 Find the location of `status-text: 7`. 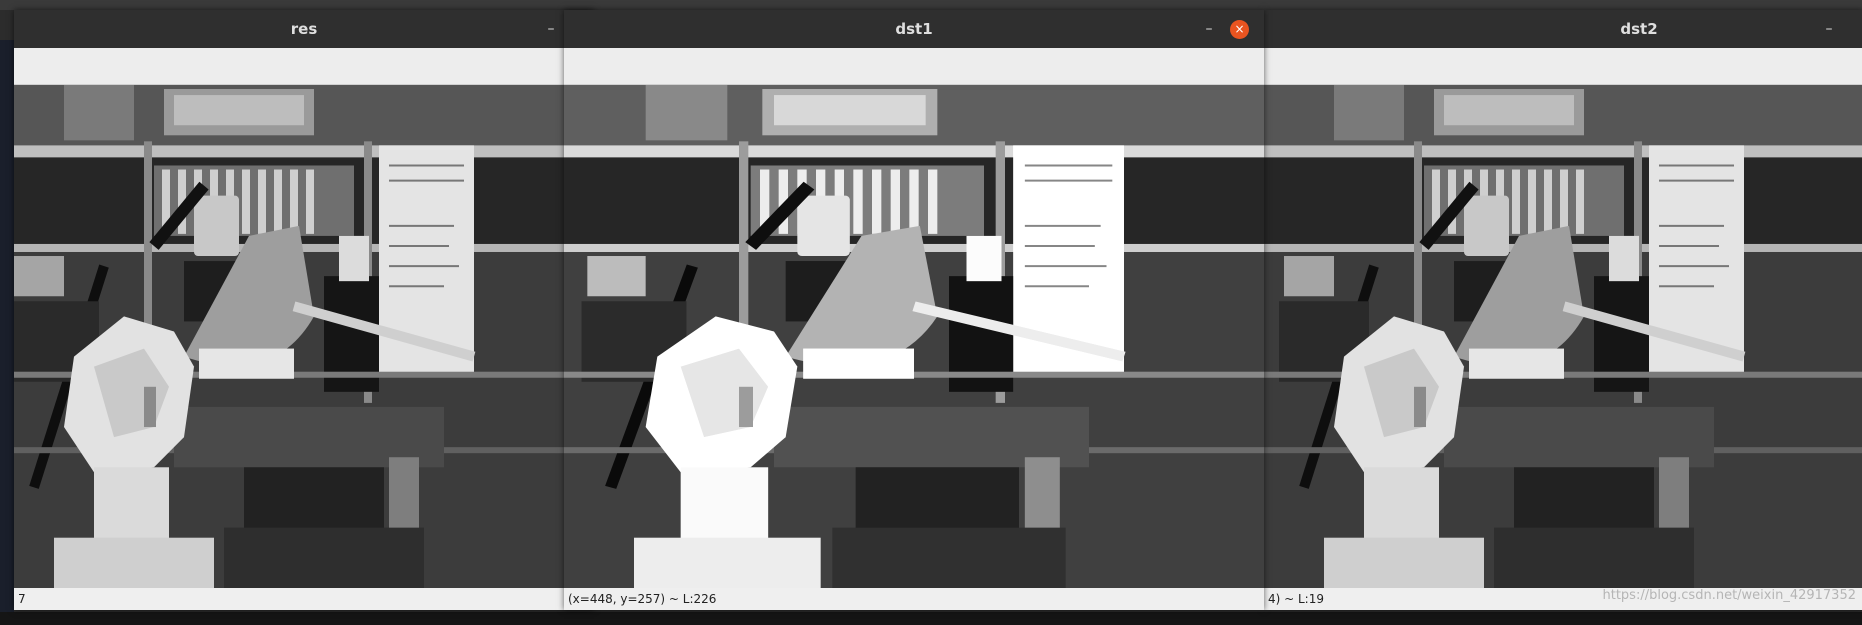

status-text: 7 is located at coordinates (22, 599).